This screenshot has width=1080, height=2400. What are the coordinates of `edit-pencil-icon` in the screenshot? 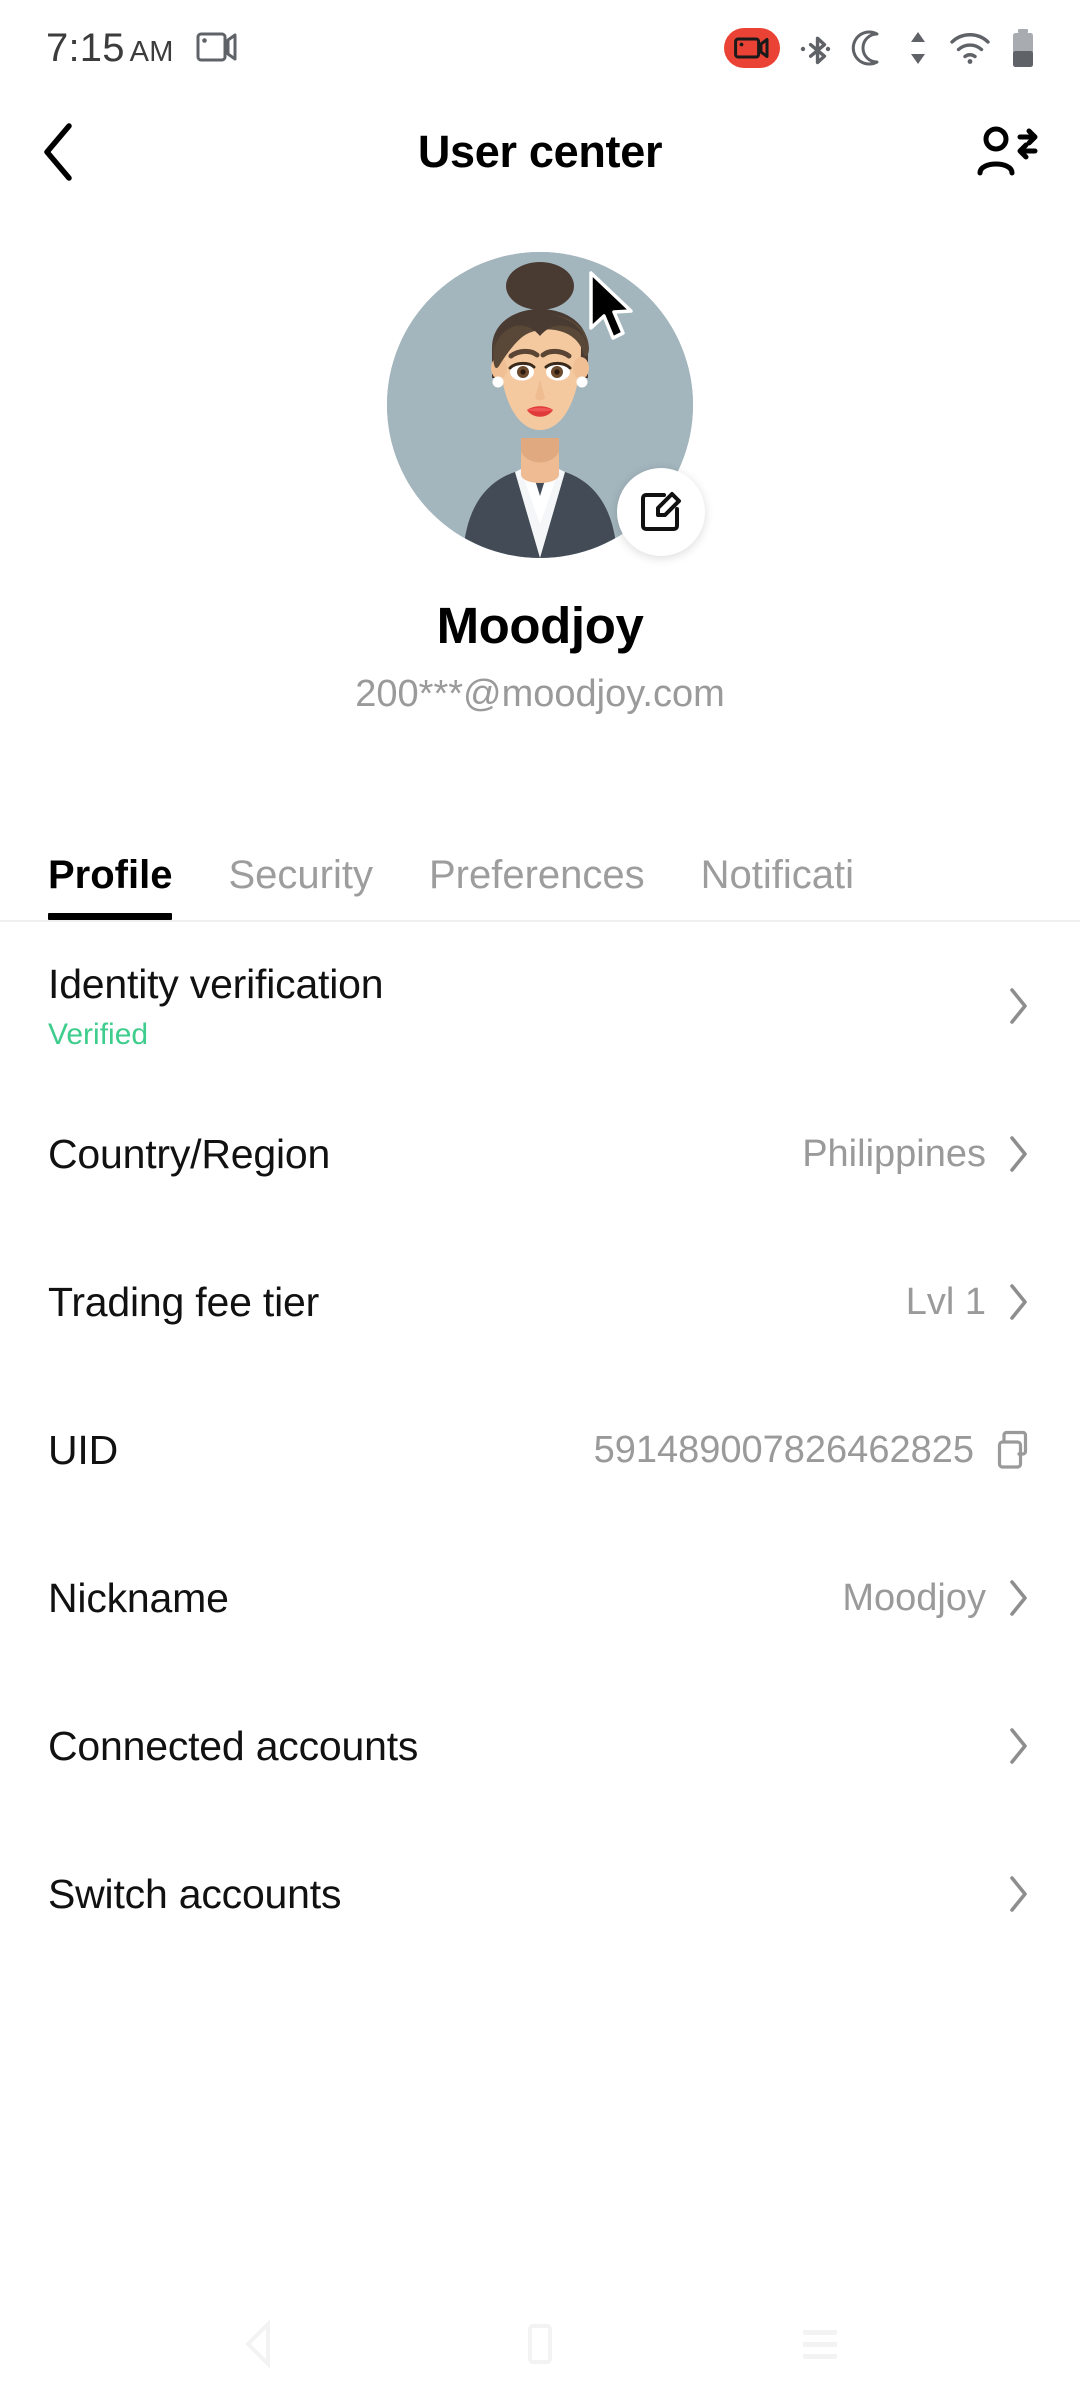 It's located at (661, 512).